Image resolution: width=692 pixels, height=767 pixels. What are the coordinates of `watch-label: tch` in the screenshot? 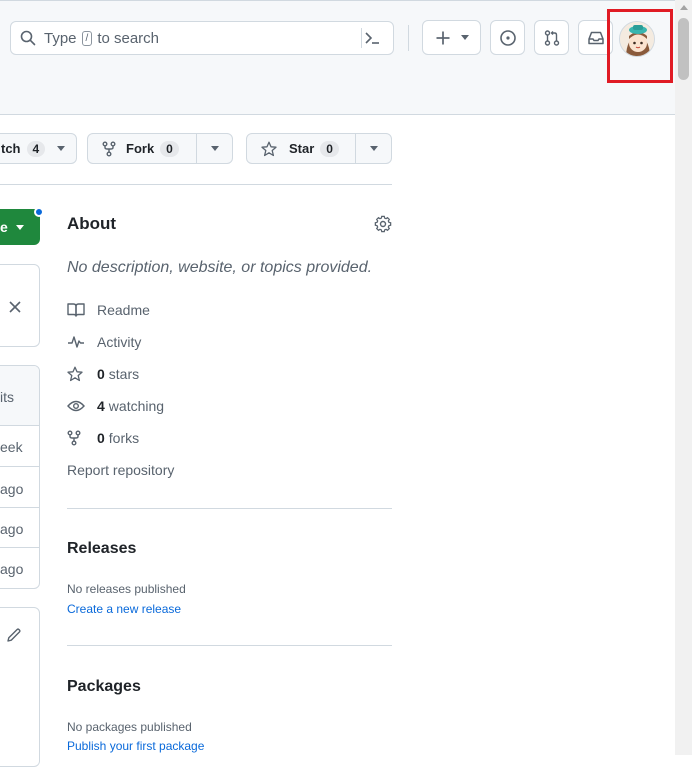 It's located at (11, 148).